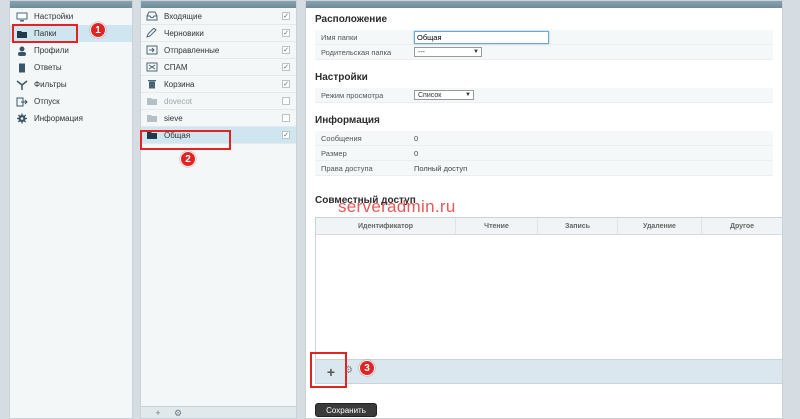 The height and width of the screenshot is (419, 800). Describe the element at coordinates (218, 84) in the screenshot. I see `folder-row-trash: Корзина ✓` at that location.